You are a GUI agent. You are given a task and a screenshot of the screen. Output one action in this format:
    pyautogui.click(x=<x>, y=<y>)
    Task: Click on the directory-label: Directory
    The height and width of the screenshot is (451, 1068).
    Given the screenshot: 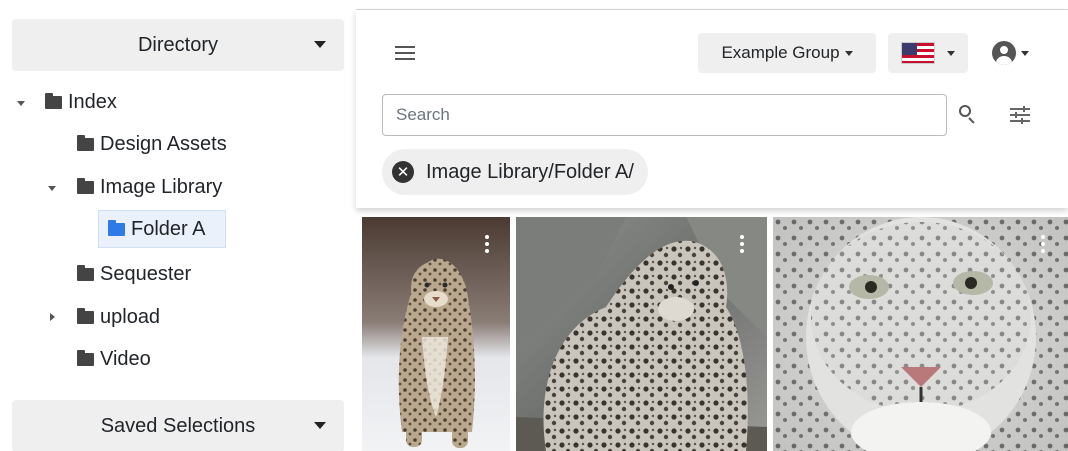 What is the action you would take?
    pyautogui.click(x=177, y=44)
    